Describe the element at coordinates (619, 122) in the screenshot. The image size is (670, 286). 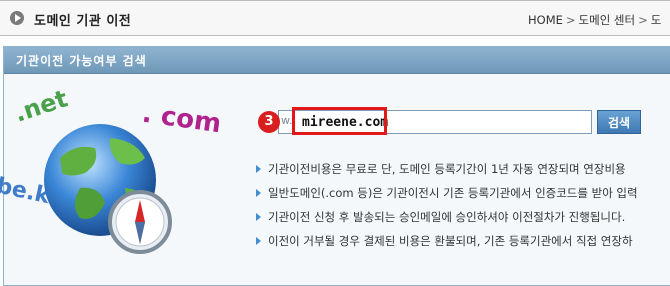
I see `search-button: 검색` at that location.